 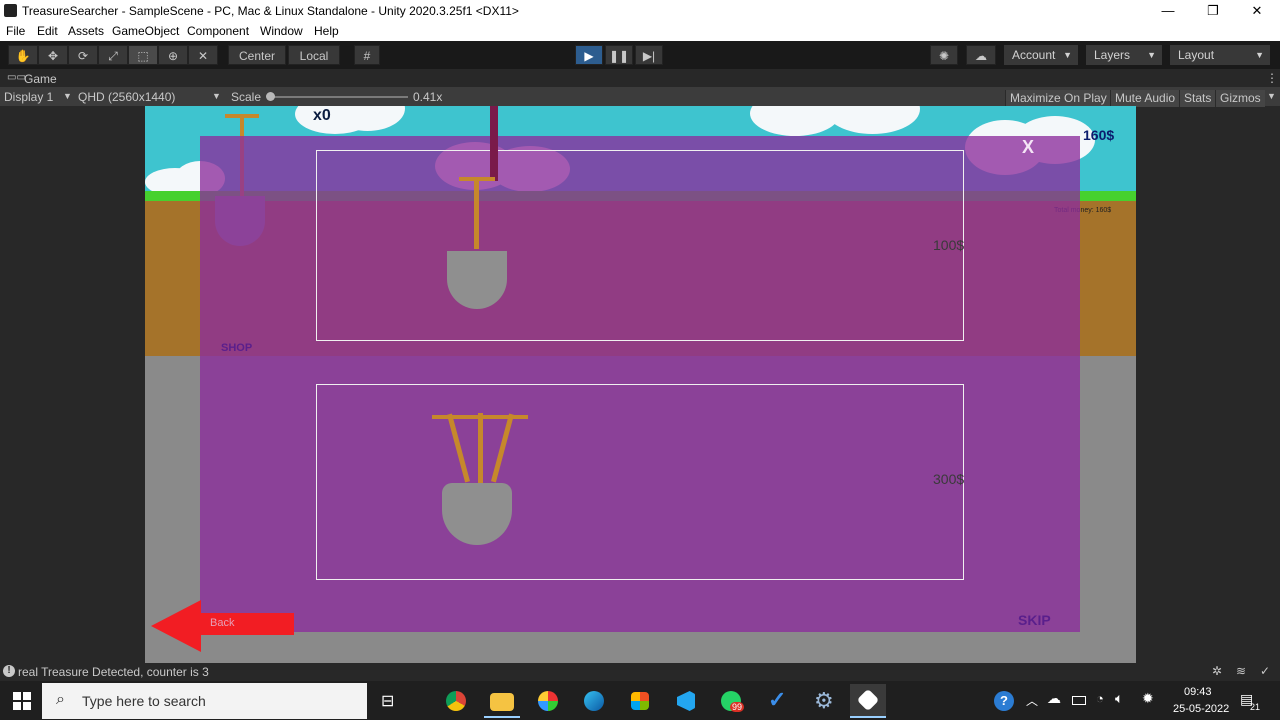 I want to click on menu-help: Help, so click(x=326, y=31).